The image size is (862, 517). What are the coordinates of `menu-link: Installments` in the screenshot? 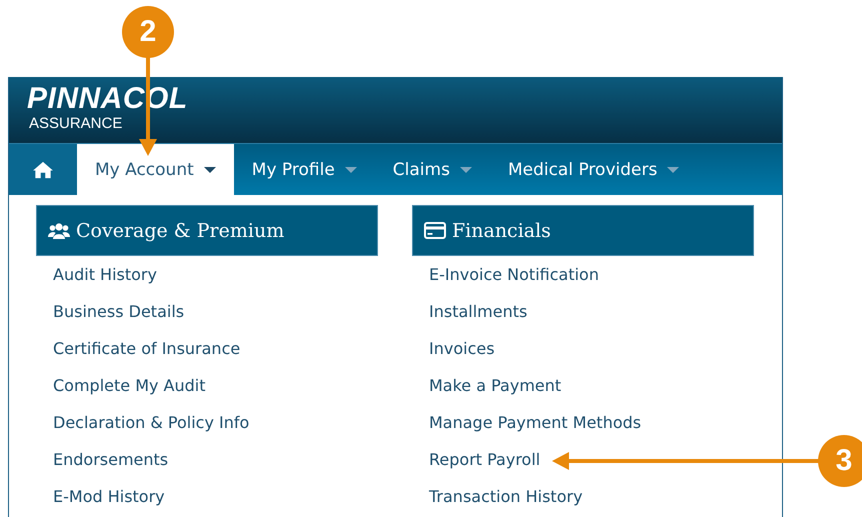 It's located at (478, 311).